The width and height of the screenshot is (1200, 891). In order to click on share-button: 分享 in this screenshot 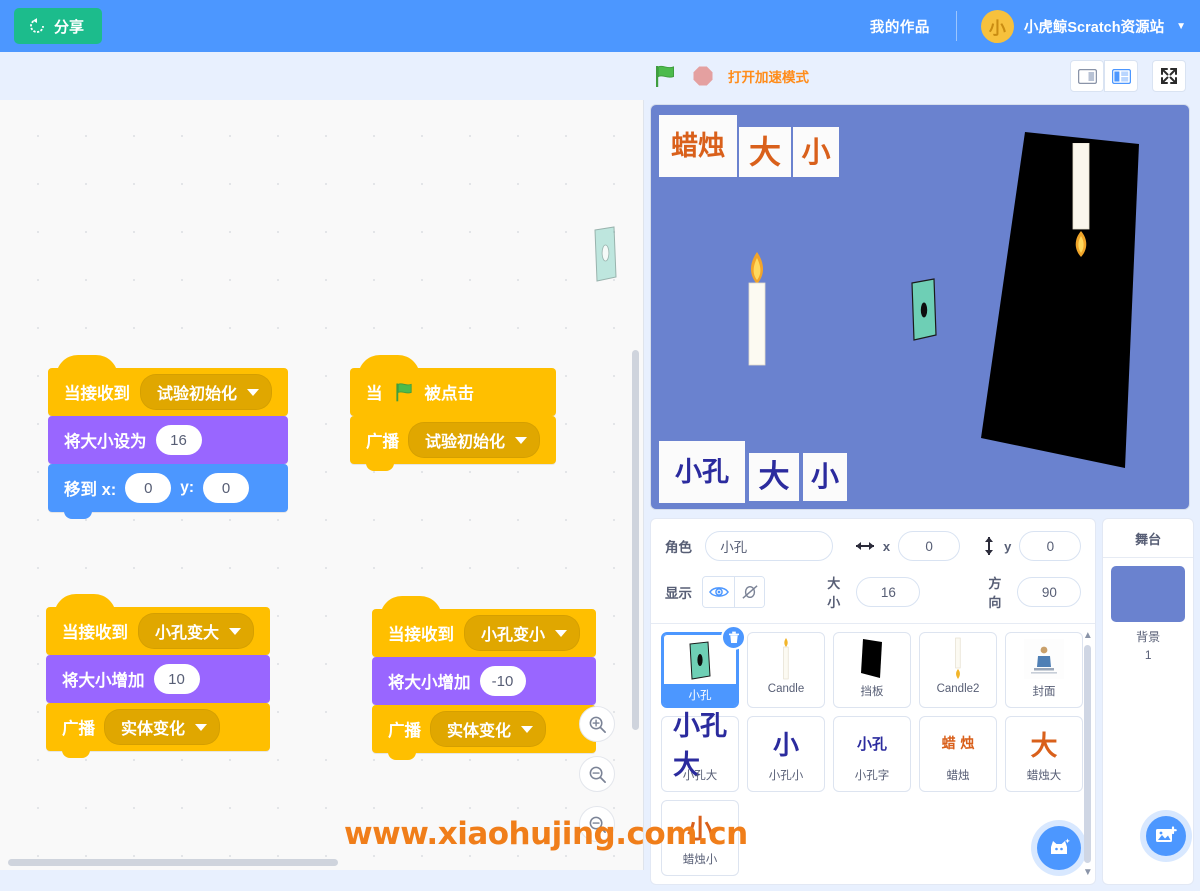, I will do `click(58, 26)`.